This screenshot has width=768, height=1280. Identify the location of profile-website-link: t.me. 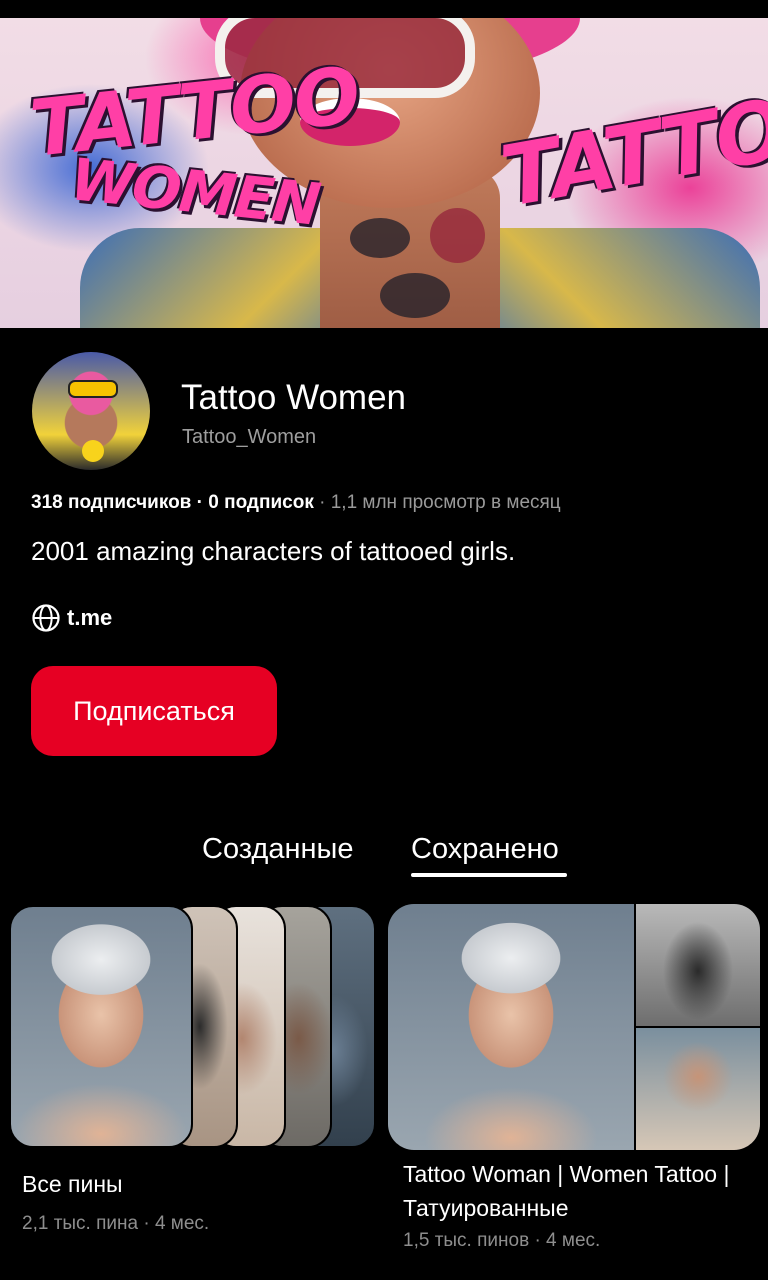
(71, 618).